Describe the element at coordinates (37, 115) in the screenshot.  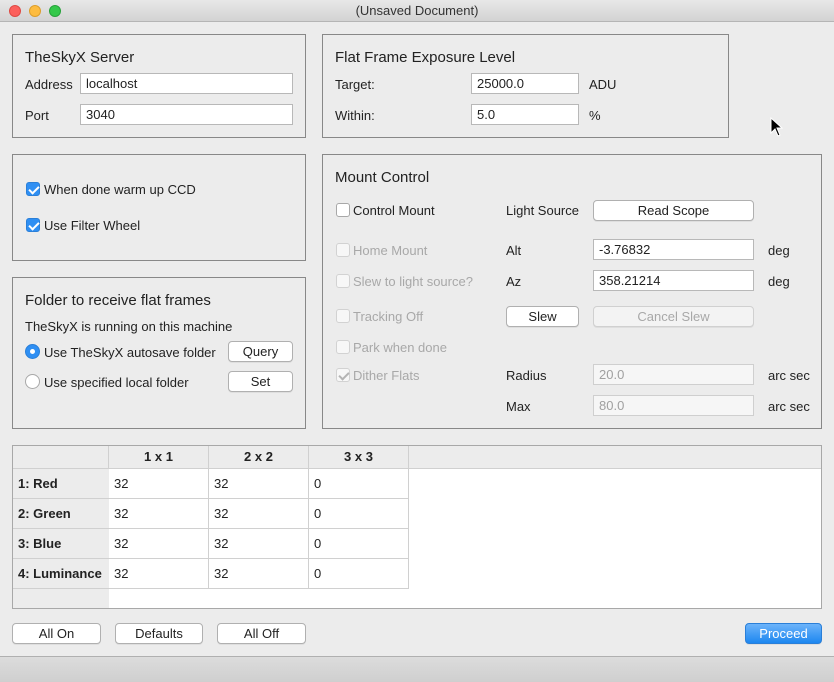
I see `port-label: Port` at that location.